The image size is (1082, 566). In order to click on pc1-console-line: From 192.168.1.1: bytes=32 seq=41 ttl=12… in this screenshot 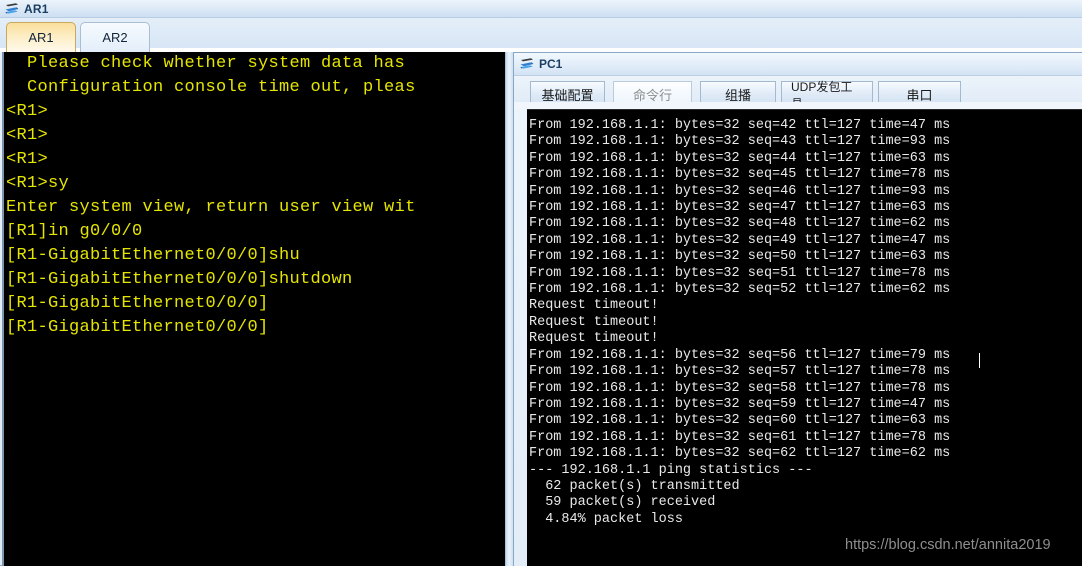, I will do `click(804, 109)`.